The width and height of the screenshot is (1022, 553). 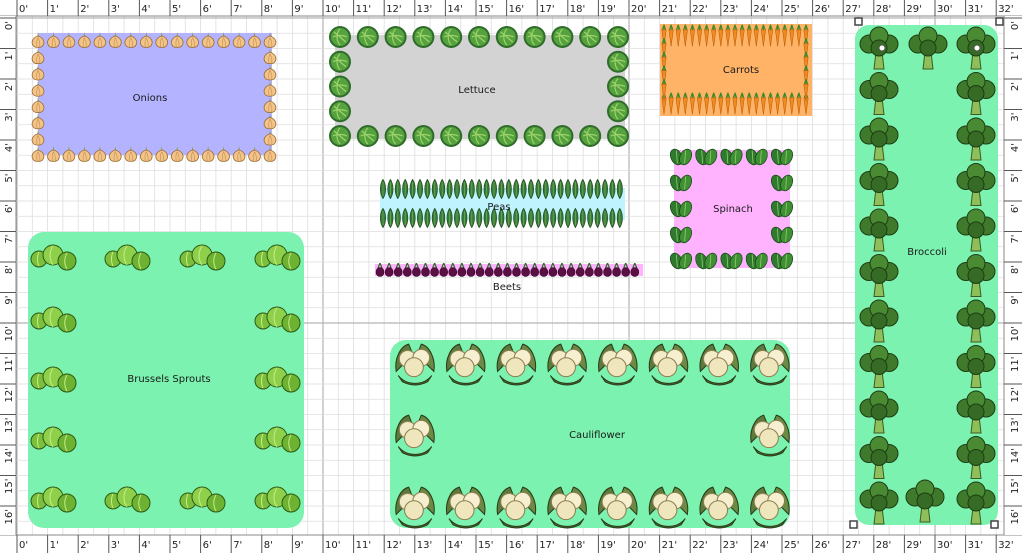 I want to click on ruler-left-label: 13', so click(x=9, y=425).